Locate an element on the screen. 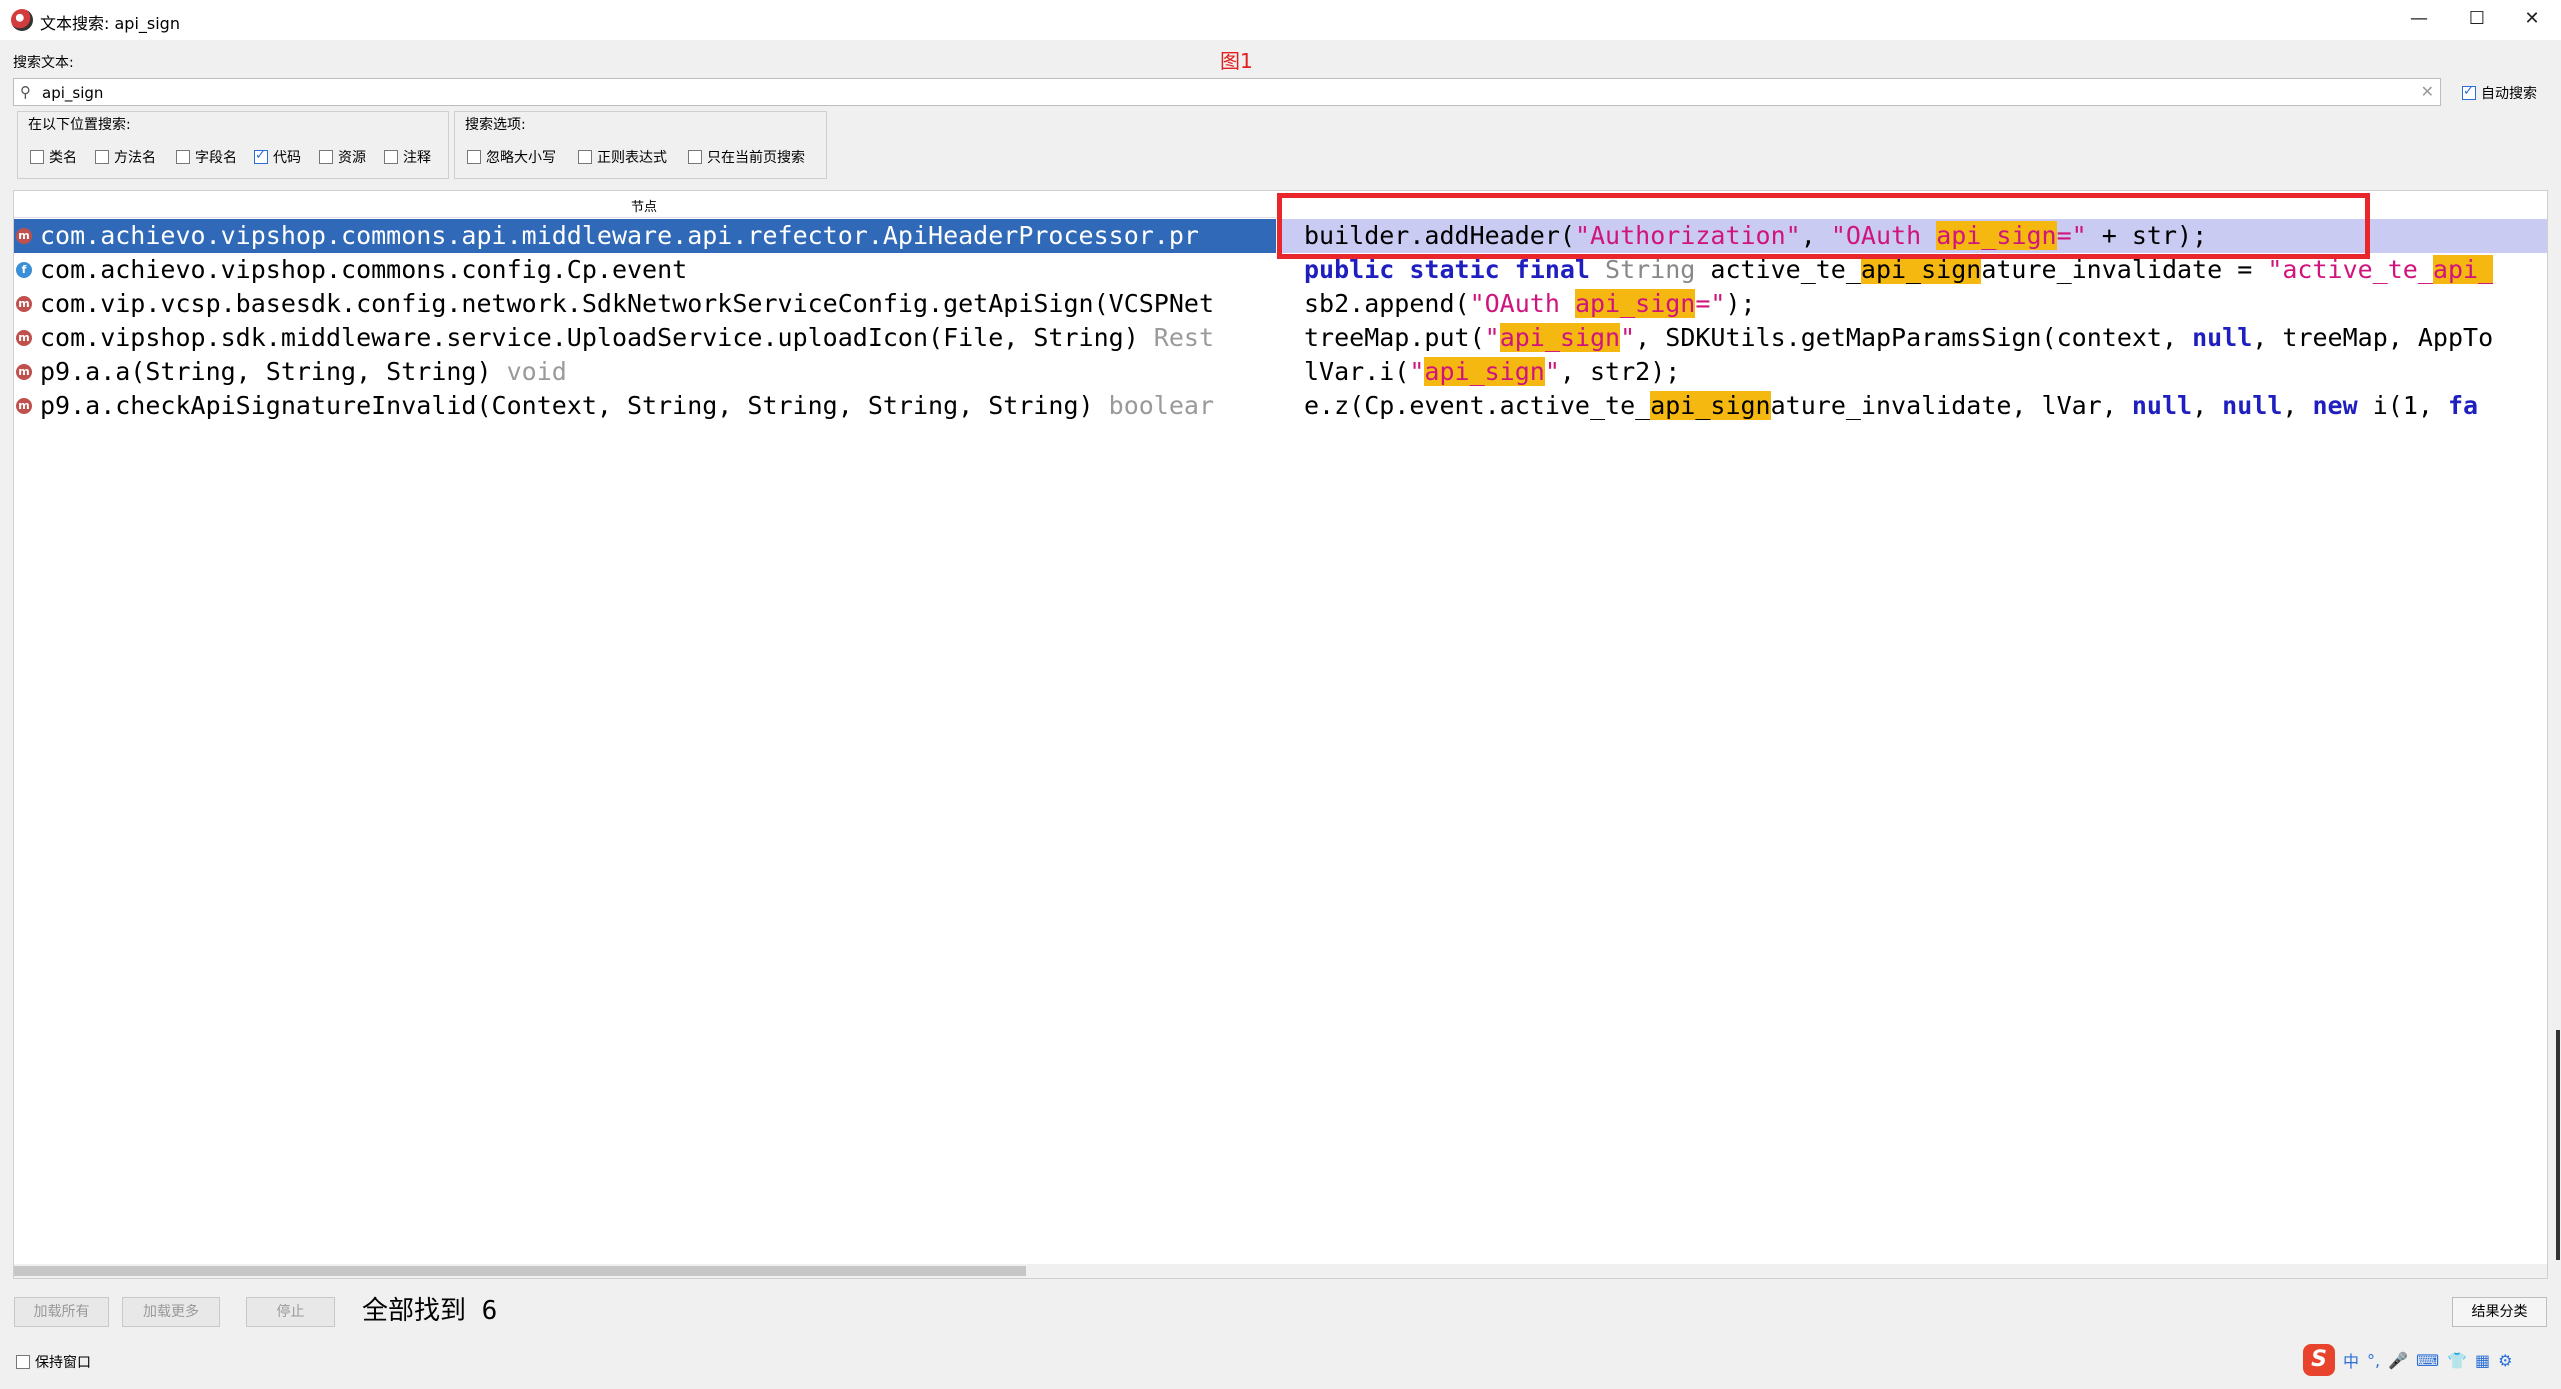  method-name-checkbox is located at coordinates (102, 157).